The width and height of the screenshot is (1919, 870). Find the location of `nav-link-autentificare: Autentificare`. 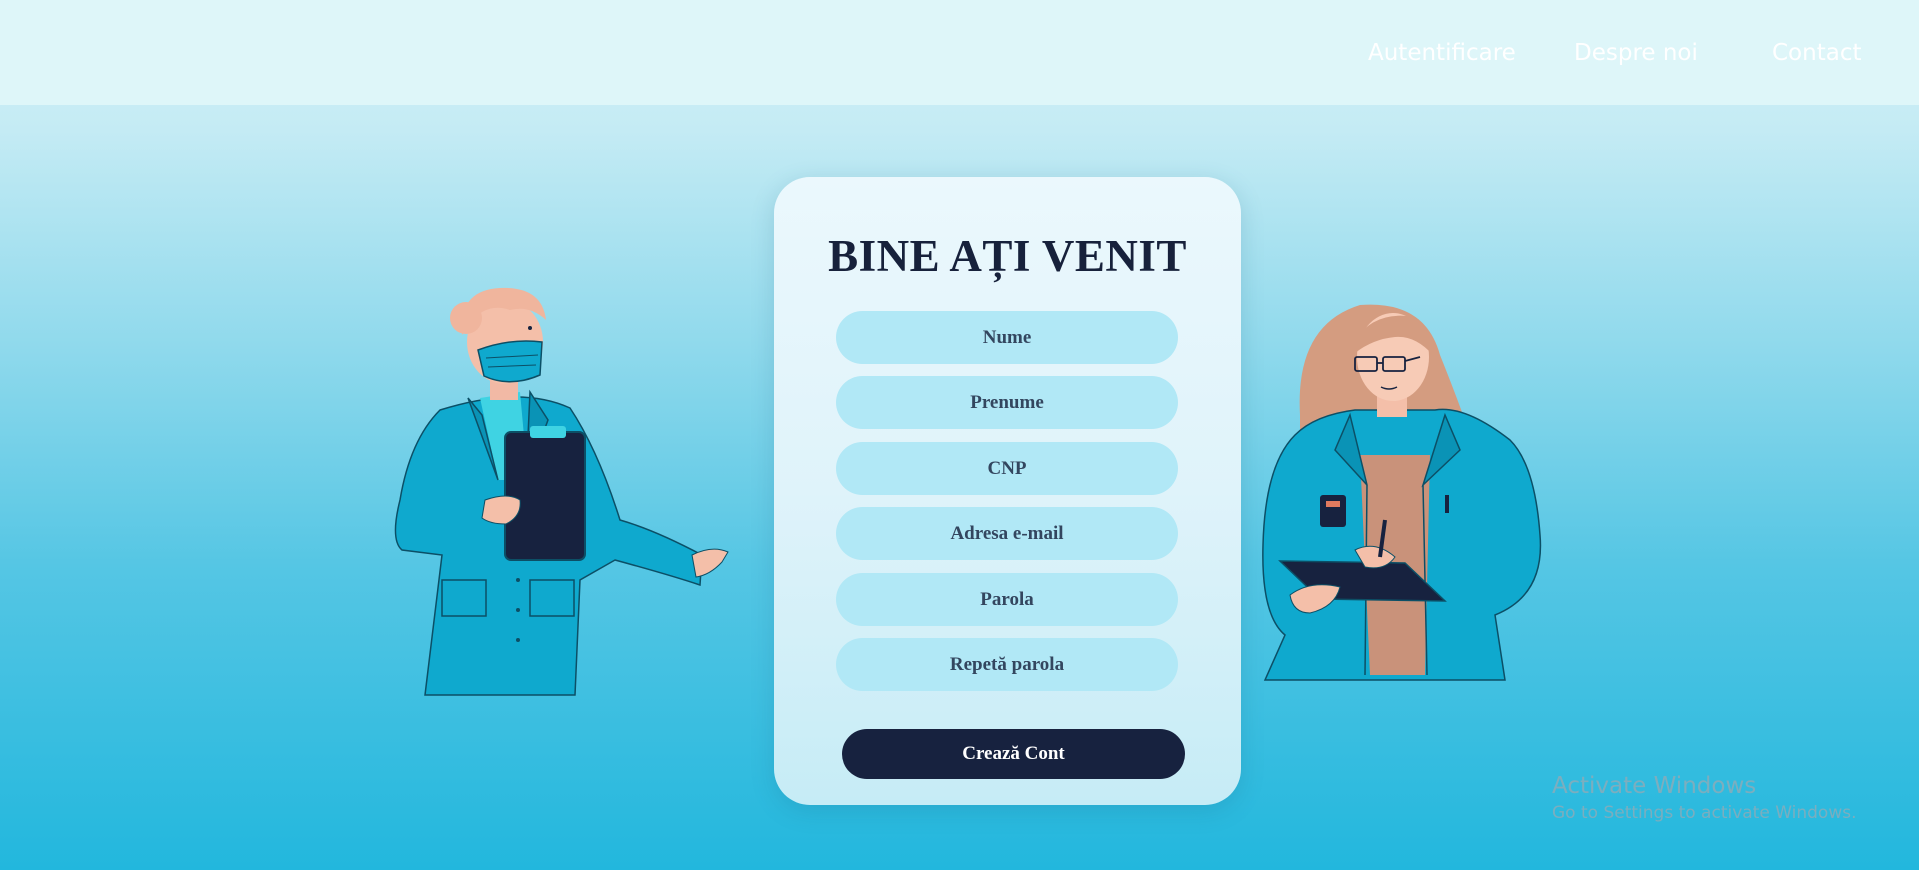

nav-link-autentificare: Autentificare is located at coordinates (1442, 53).